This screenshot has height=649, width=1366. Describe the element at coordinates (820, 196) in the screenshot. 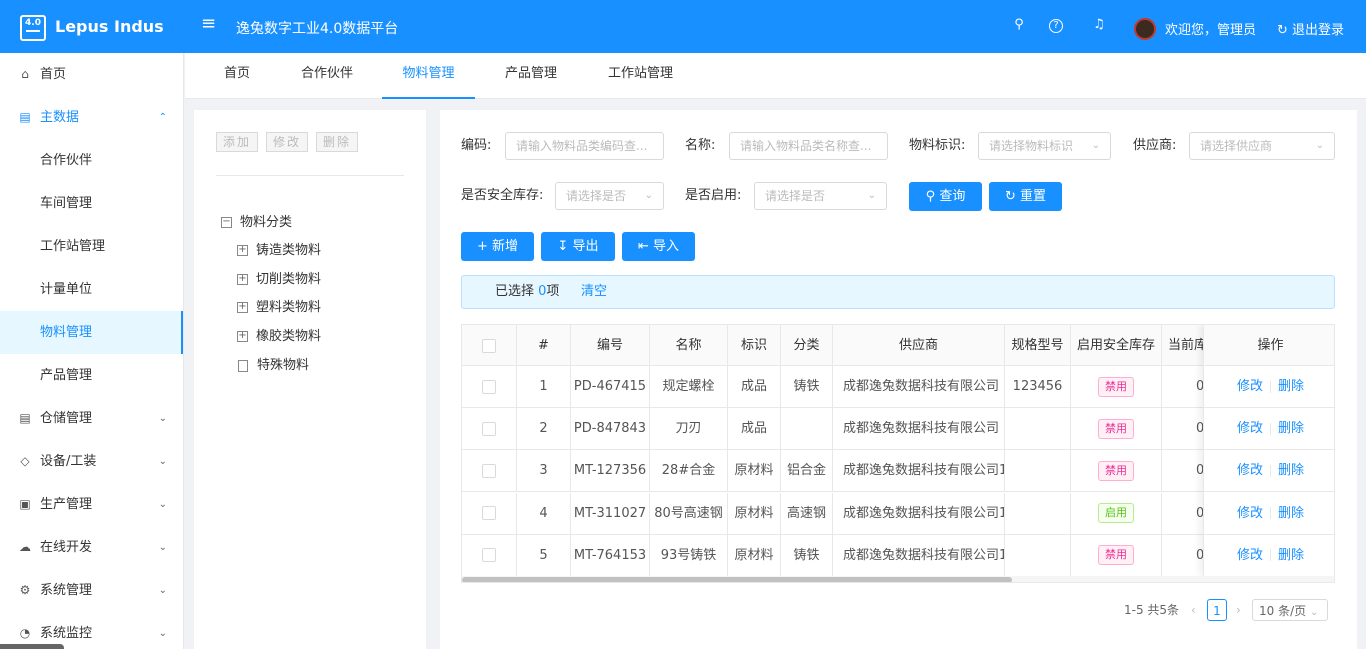

I see `enabled-select: 请选择是否 ⌄` at that location.